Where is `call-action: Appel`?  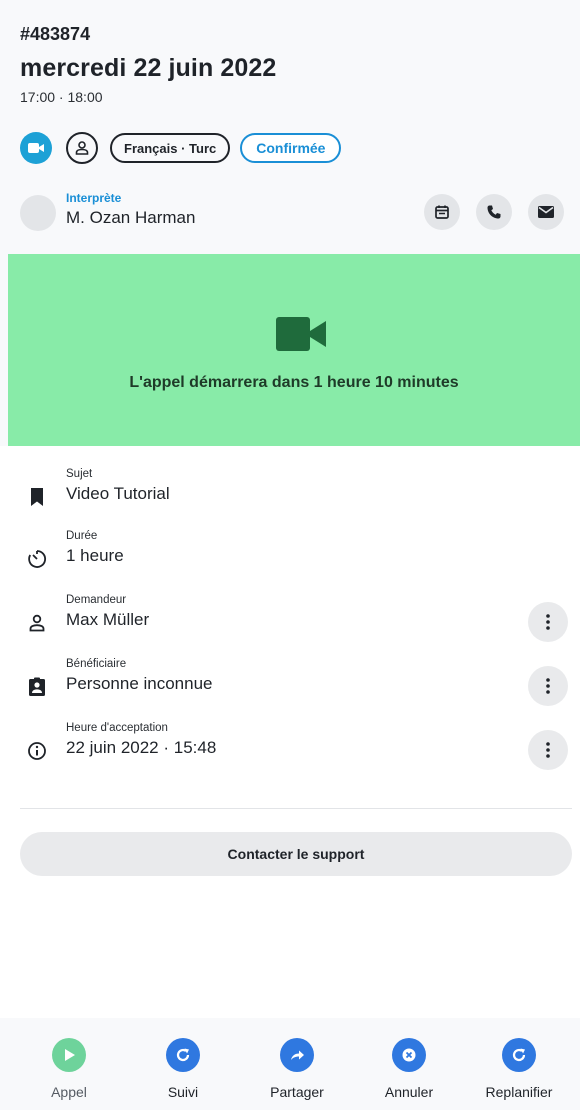 call-action: Appel is located at coordinates (67, 1073).